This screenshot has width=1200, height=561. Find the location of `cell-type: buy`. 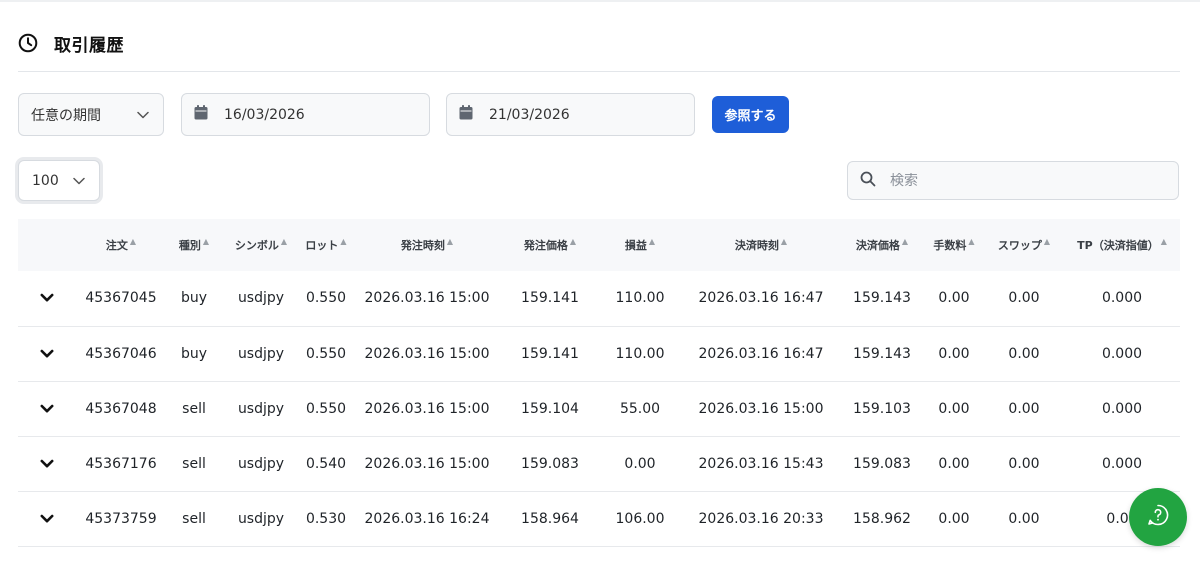

cell-type: buy is located at coordinates (194, 298).